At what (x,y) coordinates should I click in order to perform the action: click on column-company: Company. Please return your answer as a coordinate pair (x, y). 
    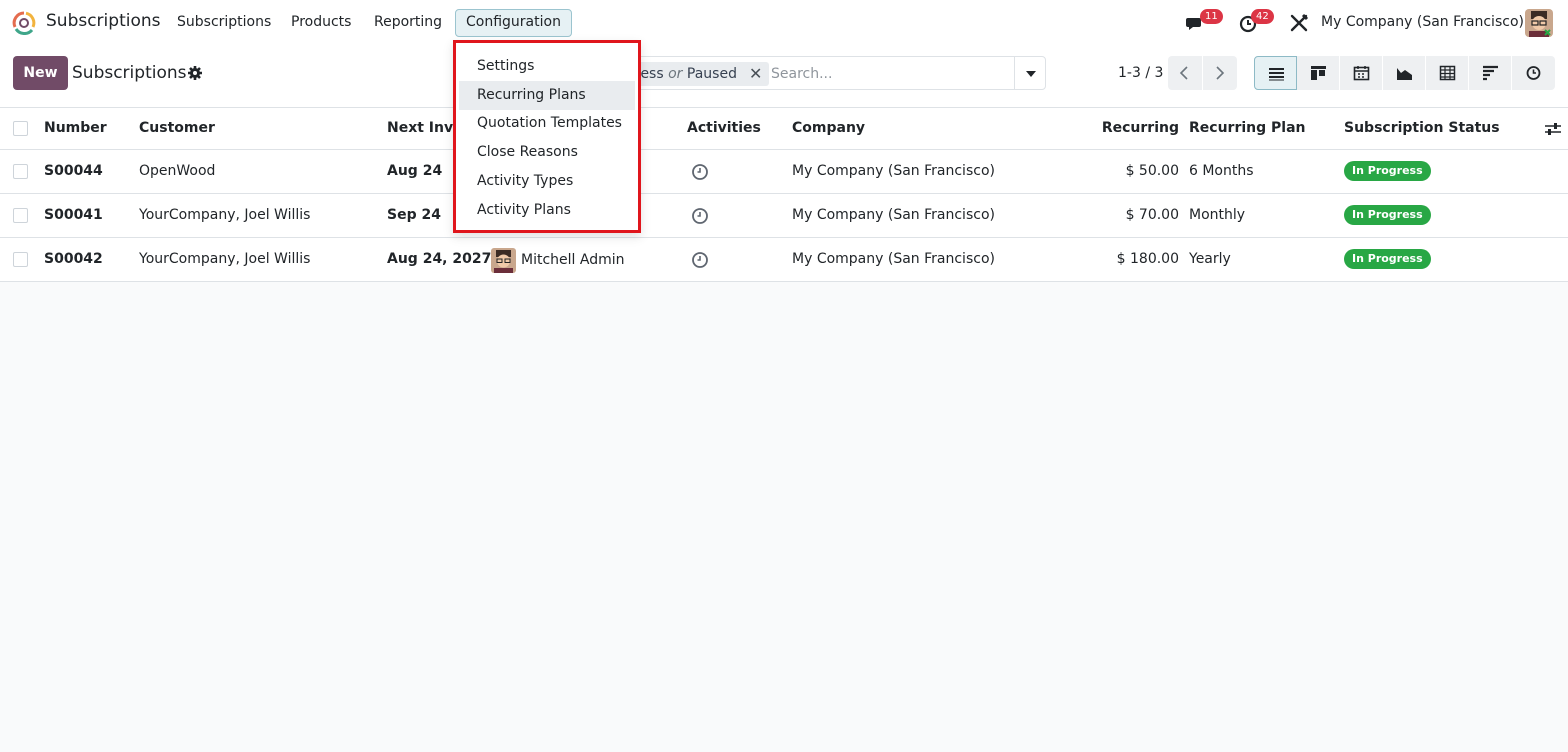
    Looking at the image, I should click on (828, 128).